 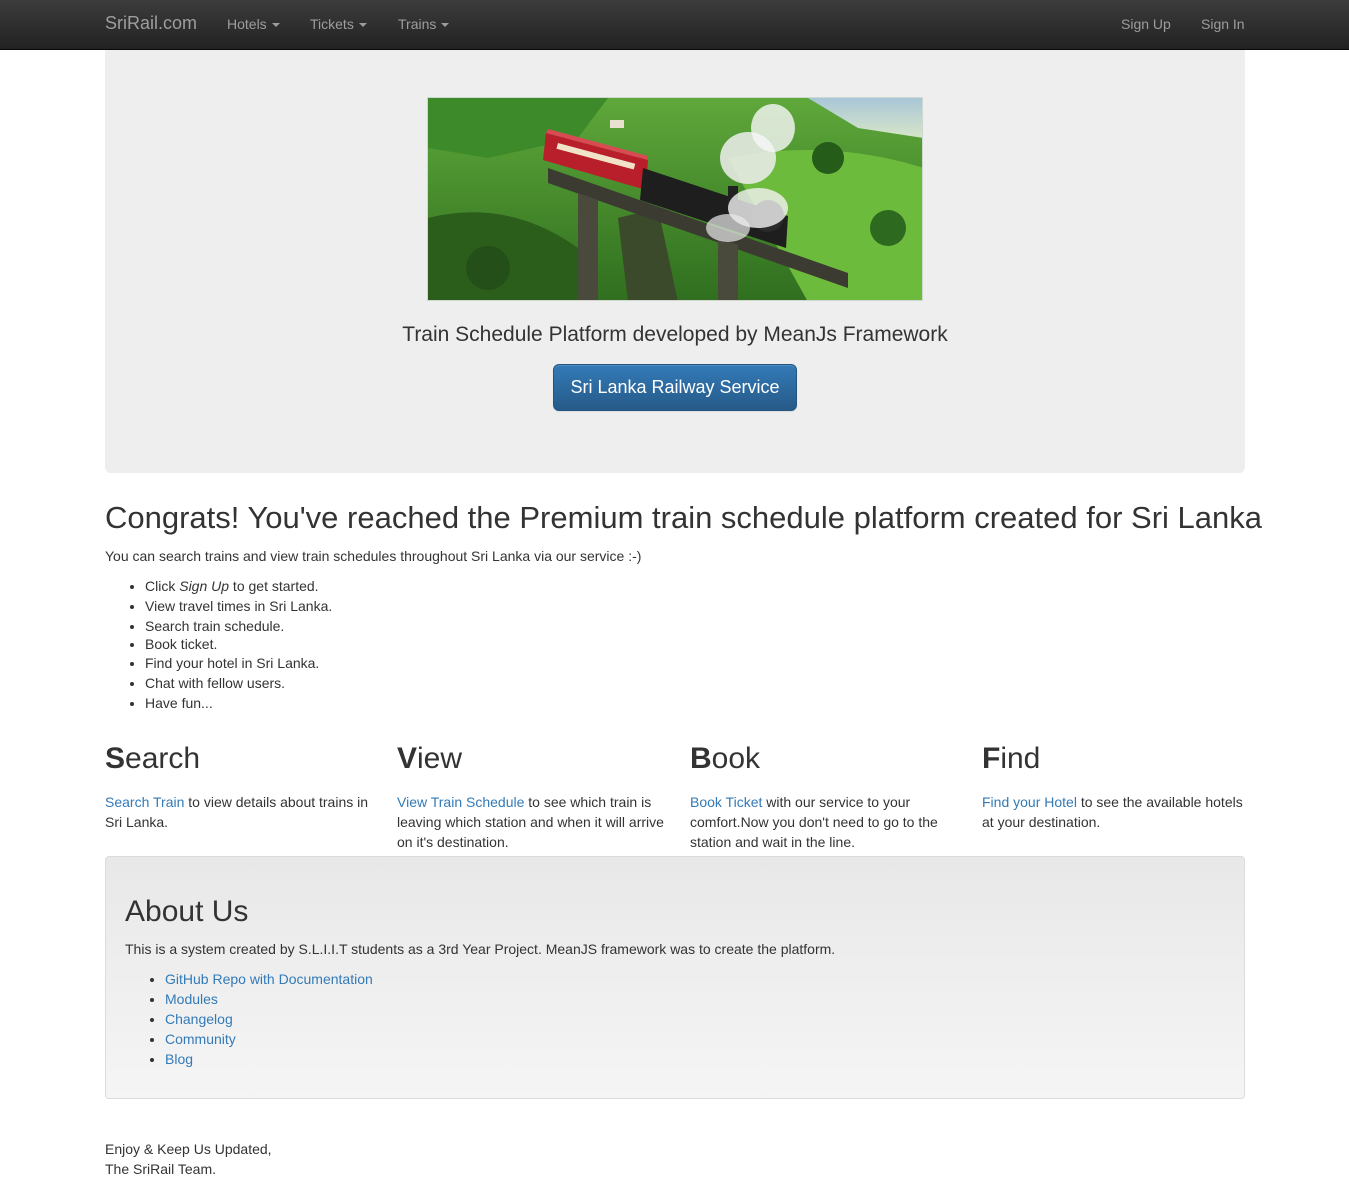 I want to click on column-heading: Book, so click(x=825, y=759).